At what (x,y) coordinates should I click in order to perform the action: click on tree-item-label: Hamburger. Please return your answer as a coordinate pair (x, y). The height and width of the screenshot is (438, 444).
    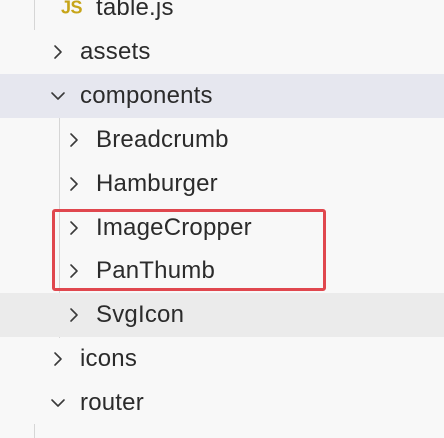
    Looking at the image, I should click on (157, 183).